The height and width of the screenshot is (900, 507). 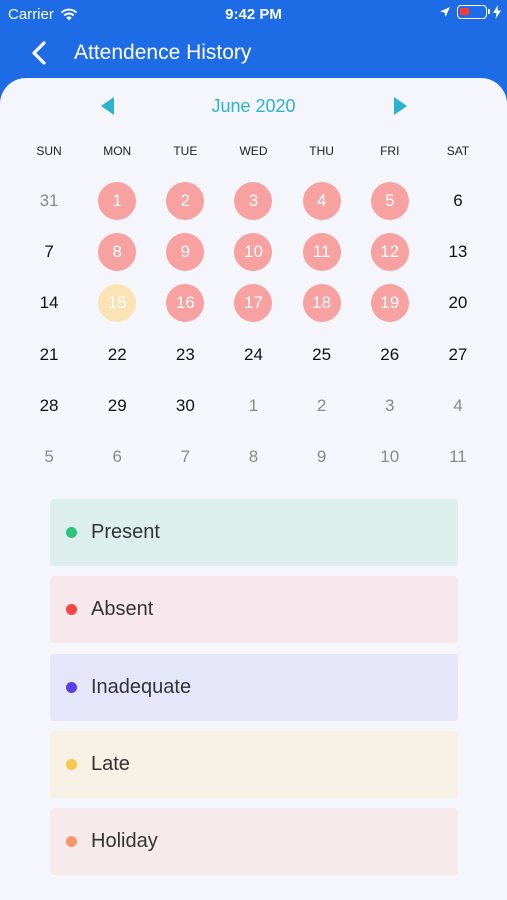 I want to click on calendar-day-normal: 24, so click(x=253, y=354).